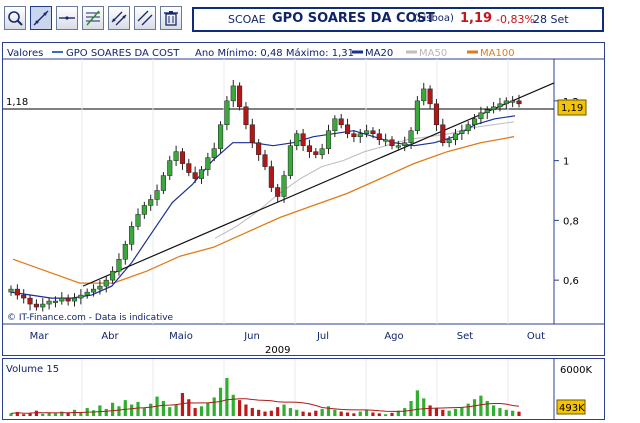 The image size is (640, 423). Describe the element at coordinates (393, 336) in the screenshot. I see `month-label: Ago` at that location.